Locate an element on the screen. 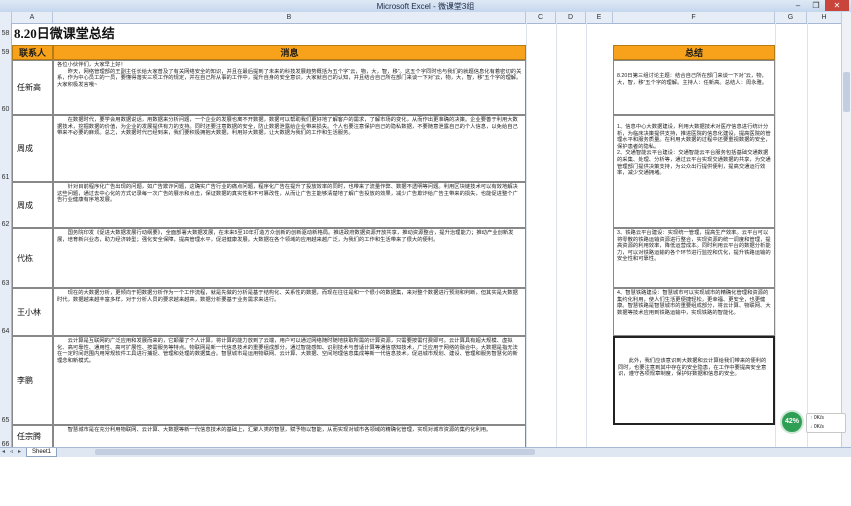  network-speed-widget: 42% ↑ 0K/s ↓ 0K/s is located at coordinates (813, 423).